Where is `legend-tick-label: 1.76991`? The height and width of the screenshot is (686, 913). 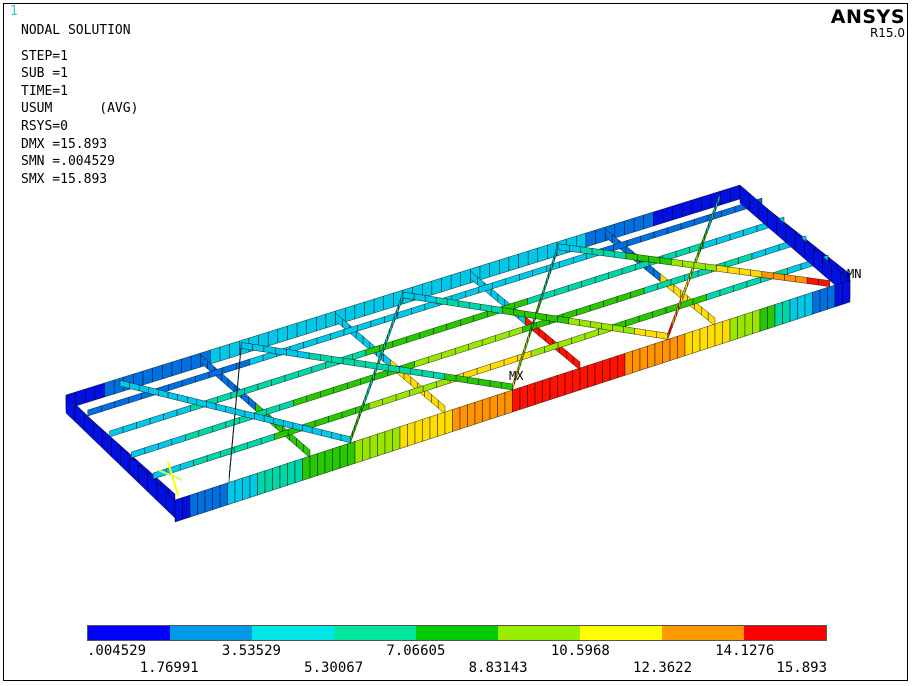 legend-tick-label: 1.76991 is located at coordinates (169, 668).